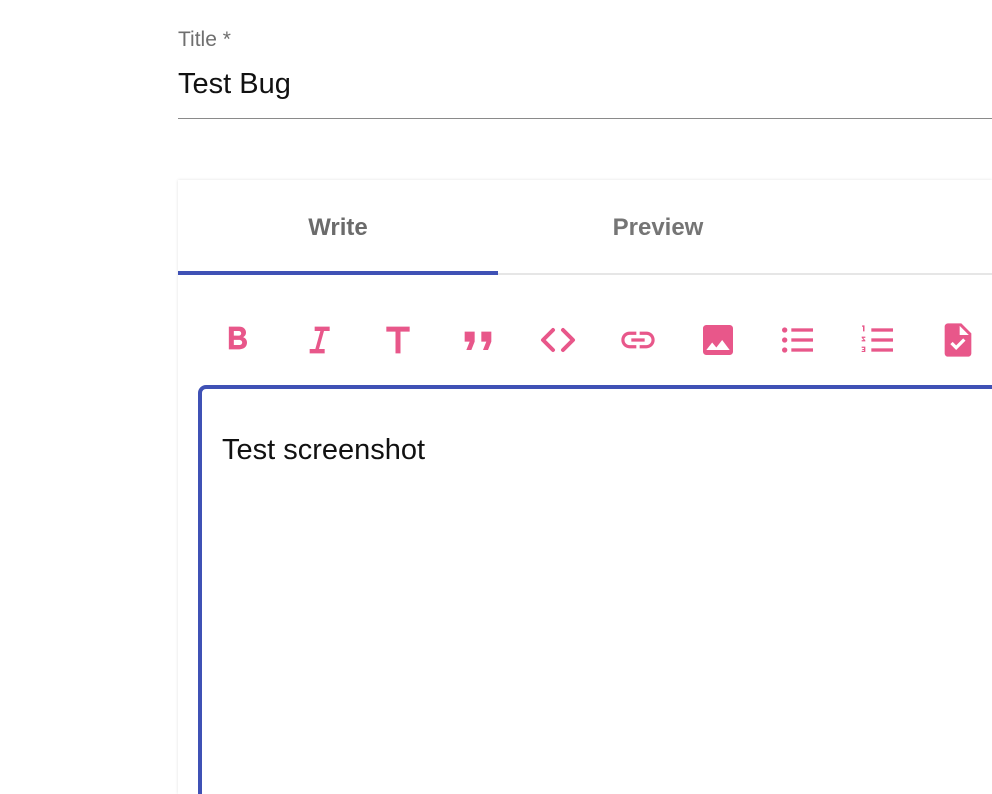 The width and height of the screenshot is (992, 794). I want to click on code-icon, so click(558, 340).